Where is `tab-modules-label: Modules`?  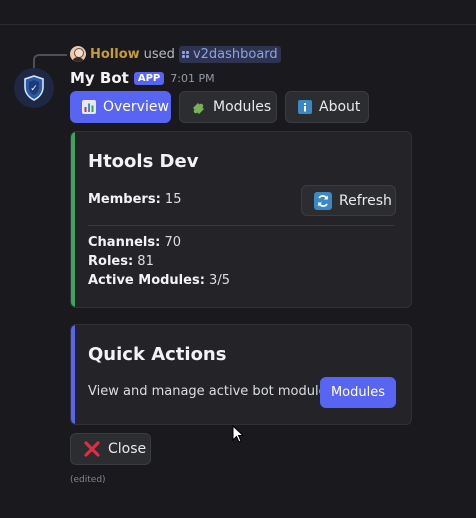
tab-modules-label: Modules is located at coordinates (242, 107).